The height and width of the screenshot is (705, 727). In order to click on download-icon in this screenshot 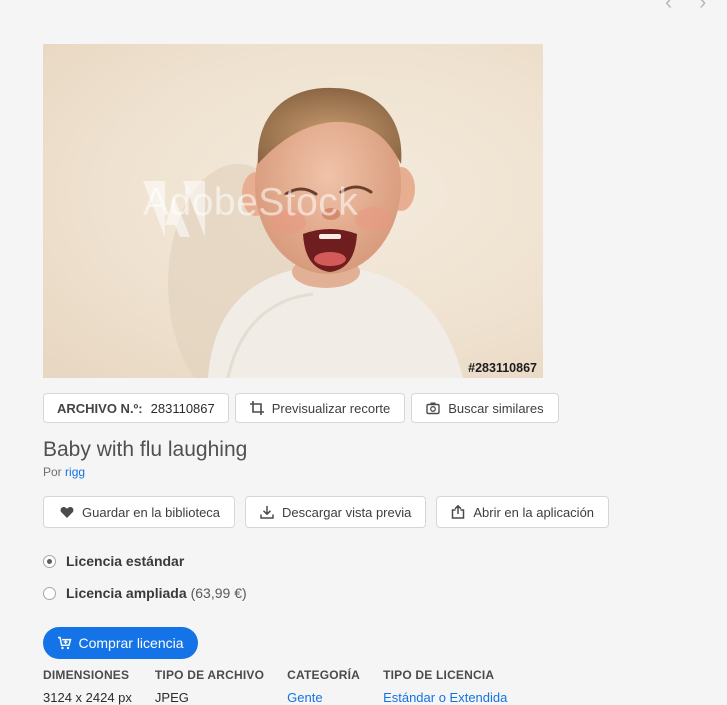, I will do `click(267, 512)`.